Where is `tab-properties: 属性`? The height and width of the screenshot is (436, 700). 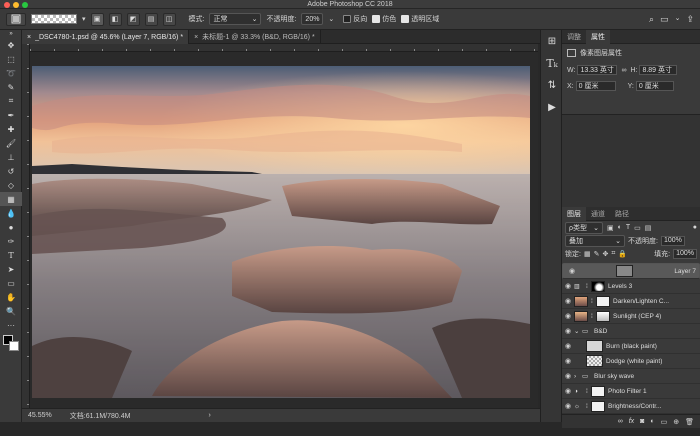
tab-properties: 属性 is located at coordinates (598, 37).